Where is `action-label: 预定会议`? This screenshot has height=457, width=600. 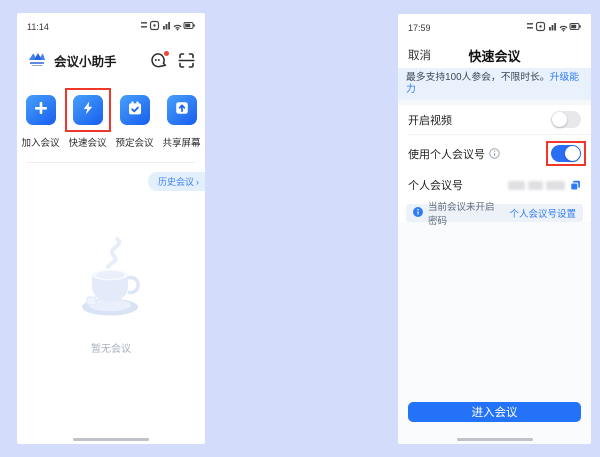 action-label: 预定会议 is located at coordinates (134, 143).